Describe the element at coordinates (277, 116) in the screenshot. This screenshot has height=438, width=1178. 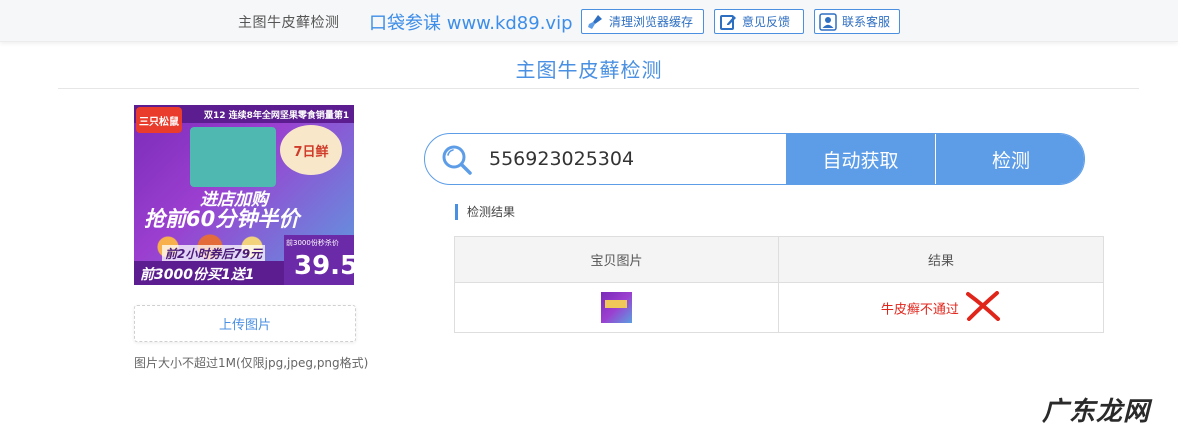
I see `product-top-band-text: 双12 连续8年全网坚果零食销量第1` at that location.